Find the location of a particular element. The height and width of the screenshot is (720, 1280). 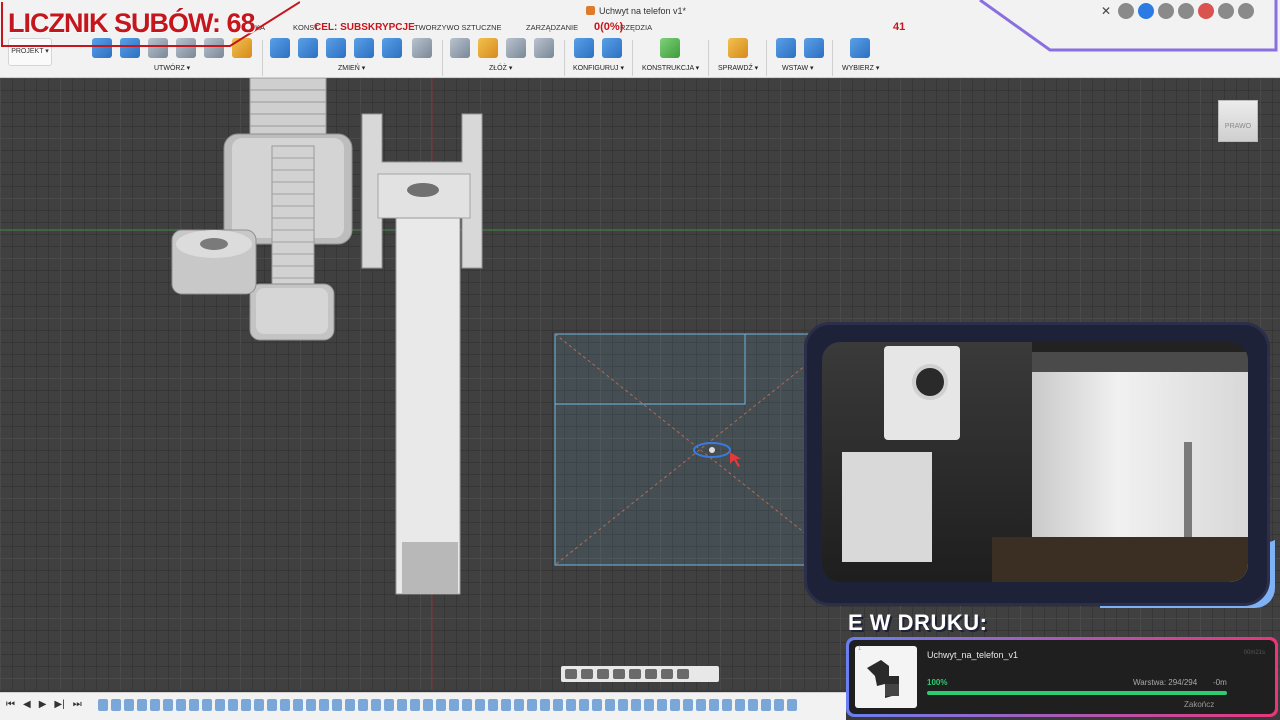

group-inspect: SPRAWDŹ ▾ is located at coordinates (738, 68).